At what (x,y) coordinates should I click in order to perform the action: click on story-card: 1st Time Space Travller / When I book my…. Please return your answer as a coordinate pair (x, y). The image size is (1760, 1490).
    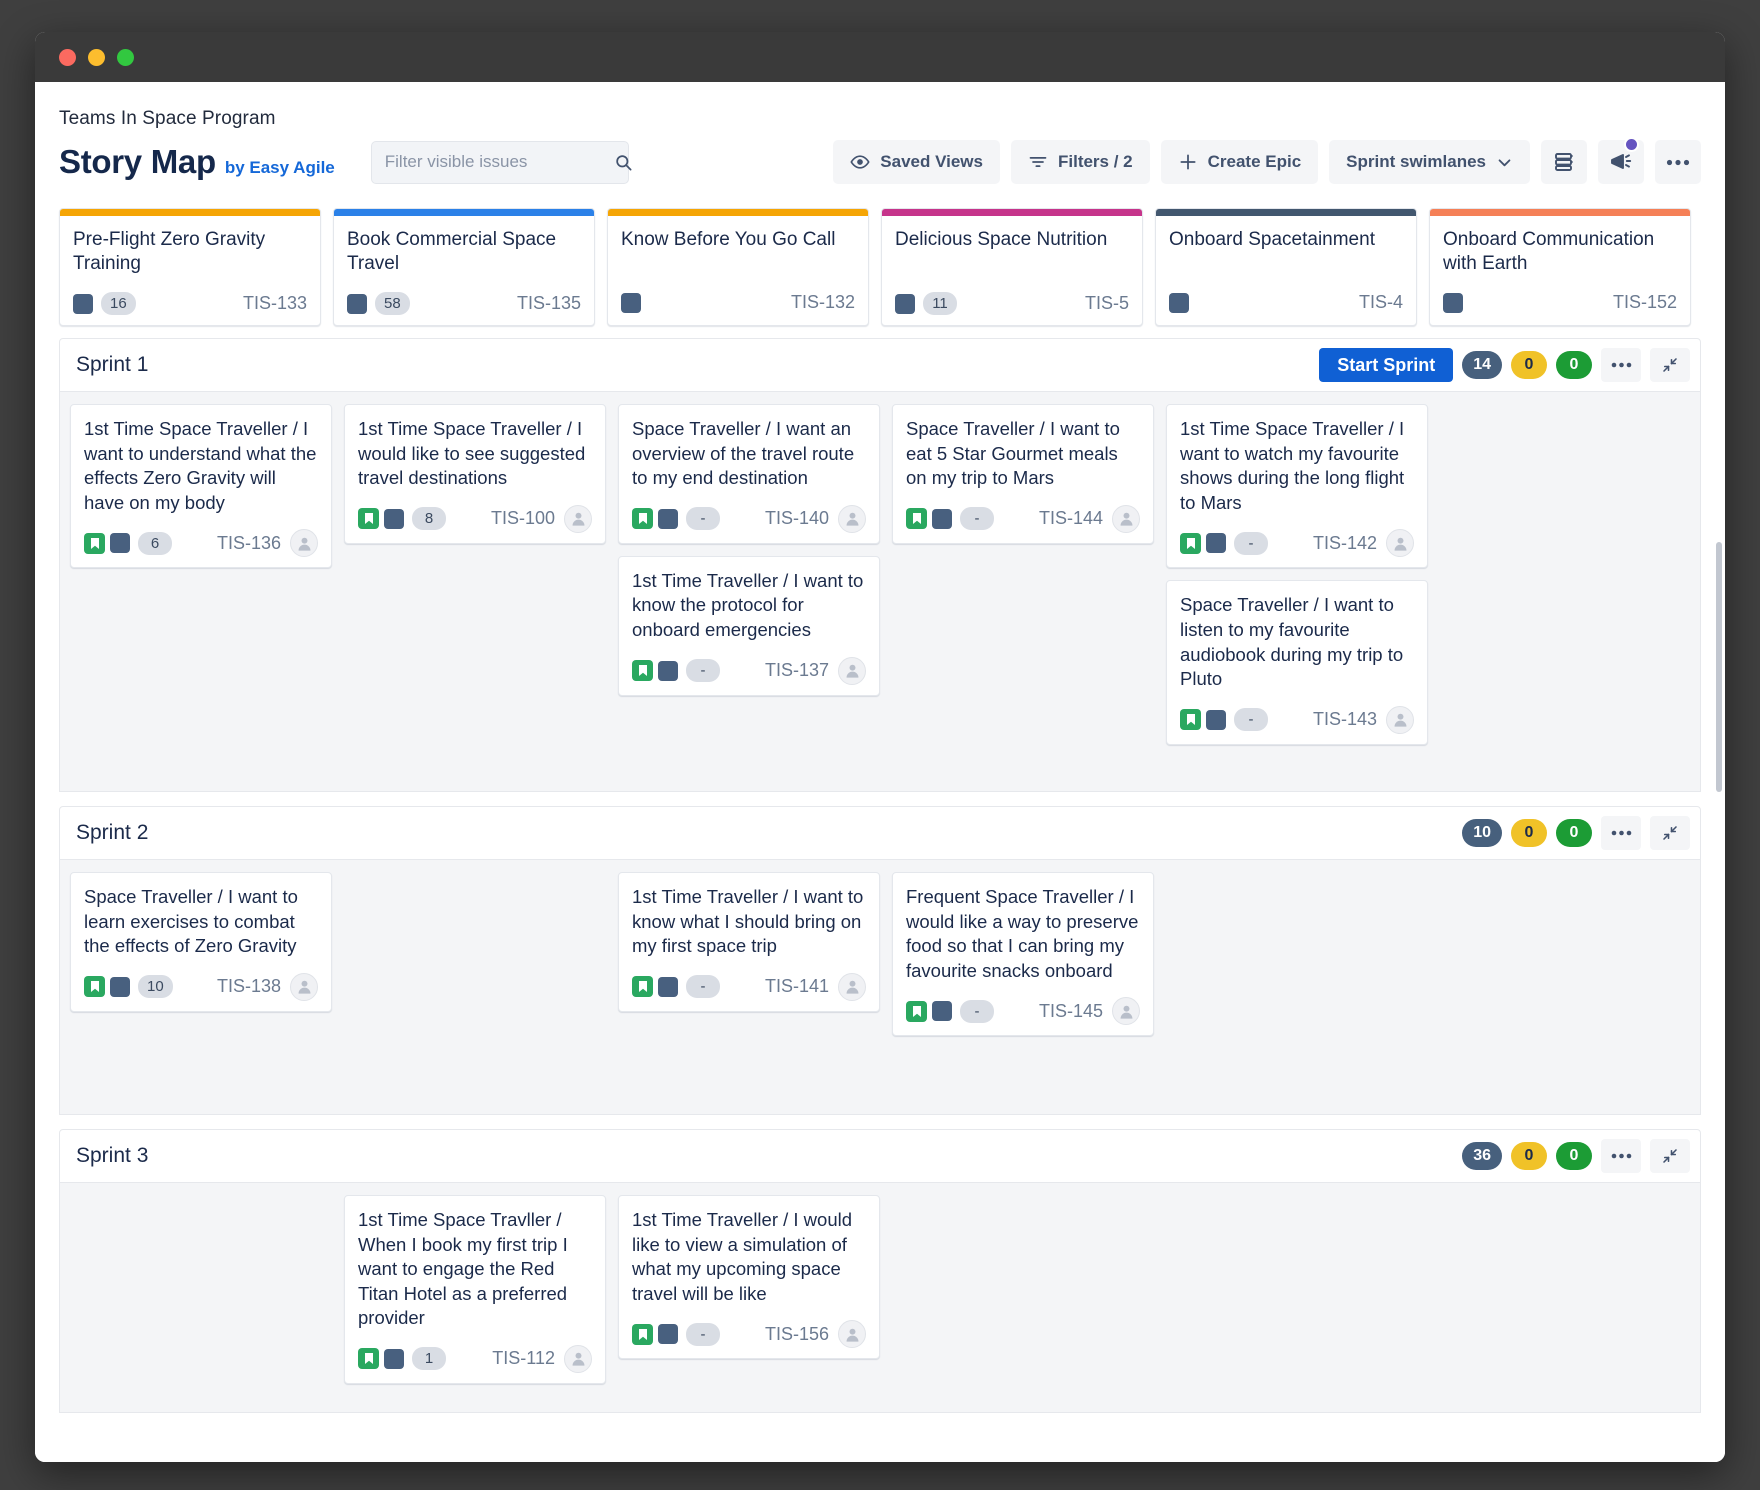
    Looking at the image, I should click on (475, 1289).